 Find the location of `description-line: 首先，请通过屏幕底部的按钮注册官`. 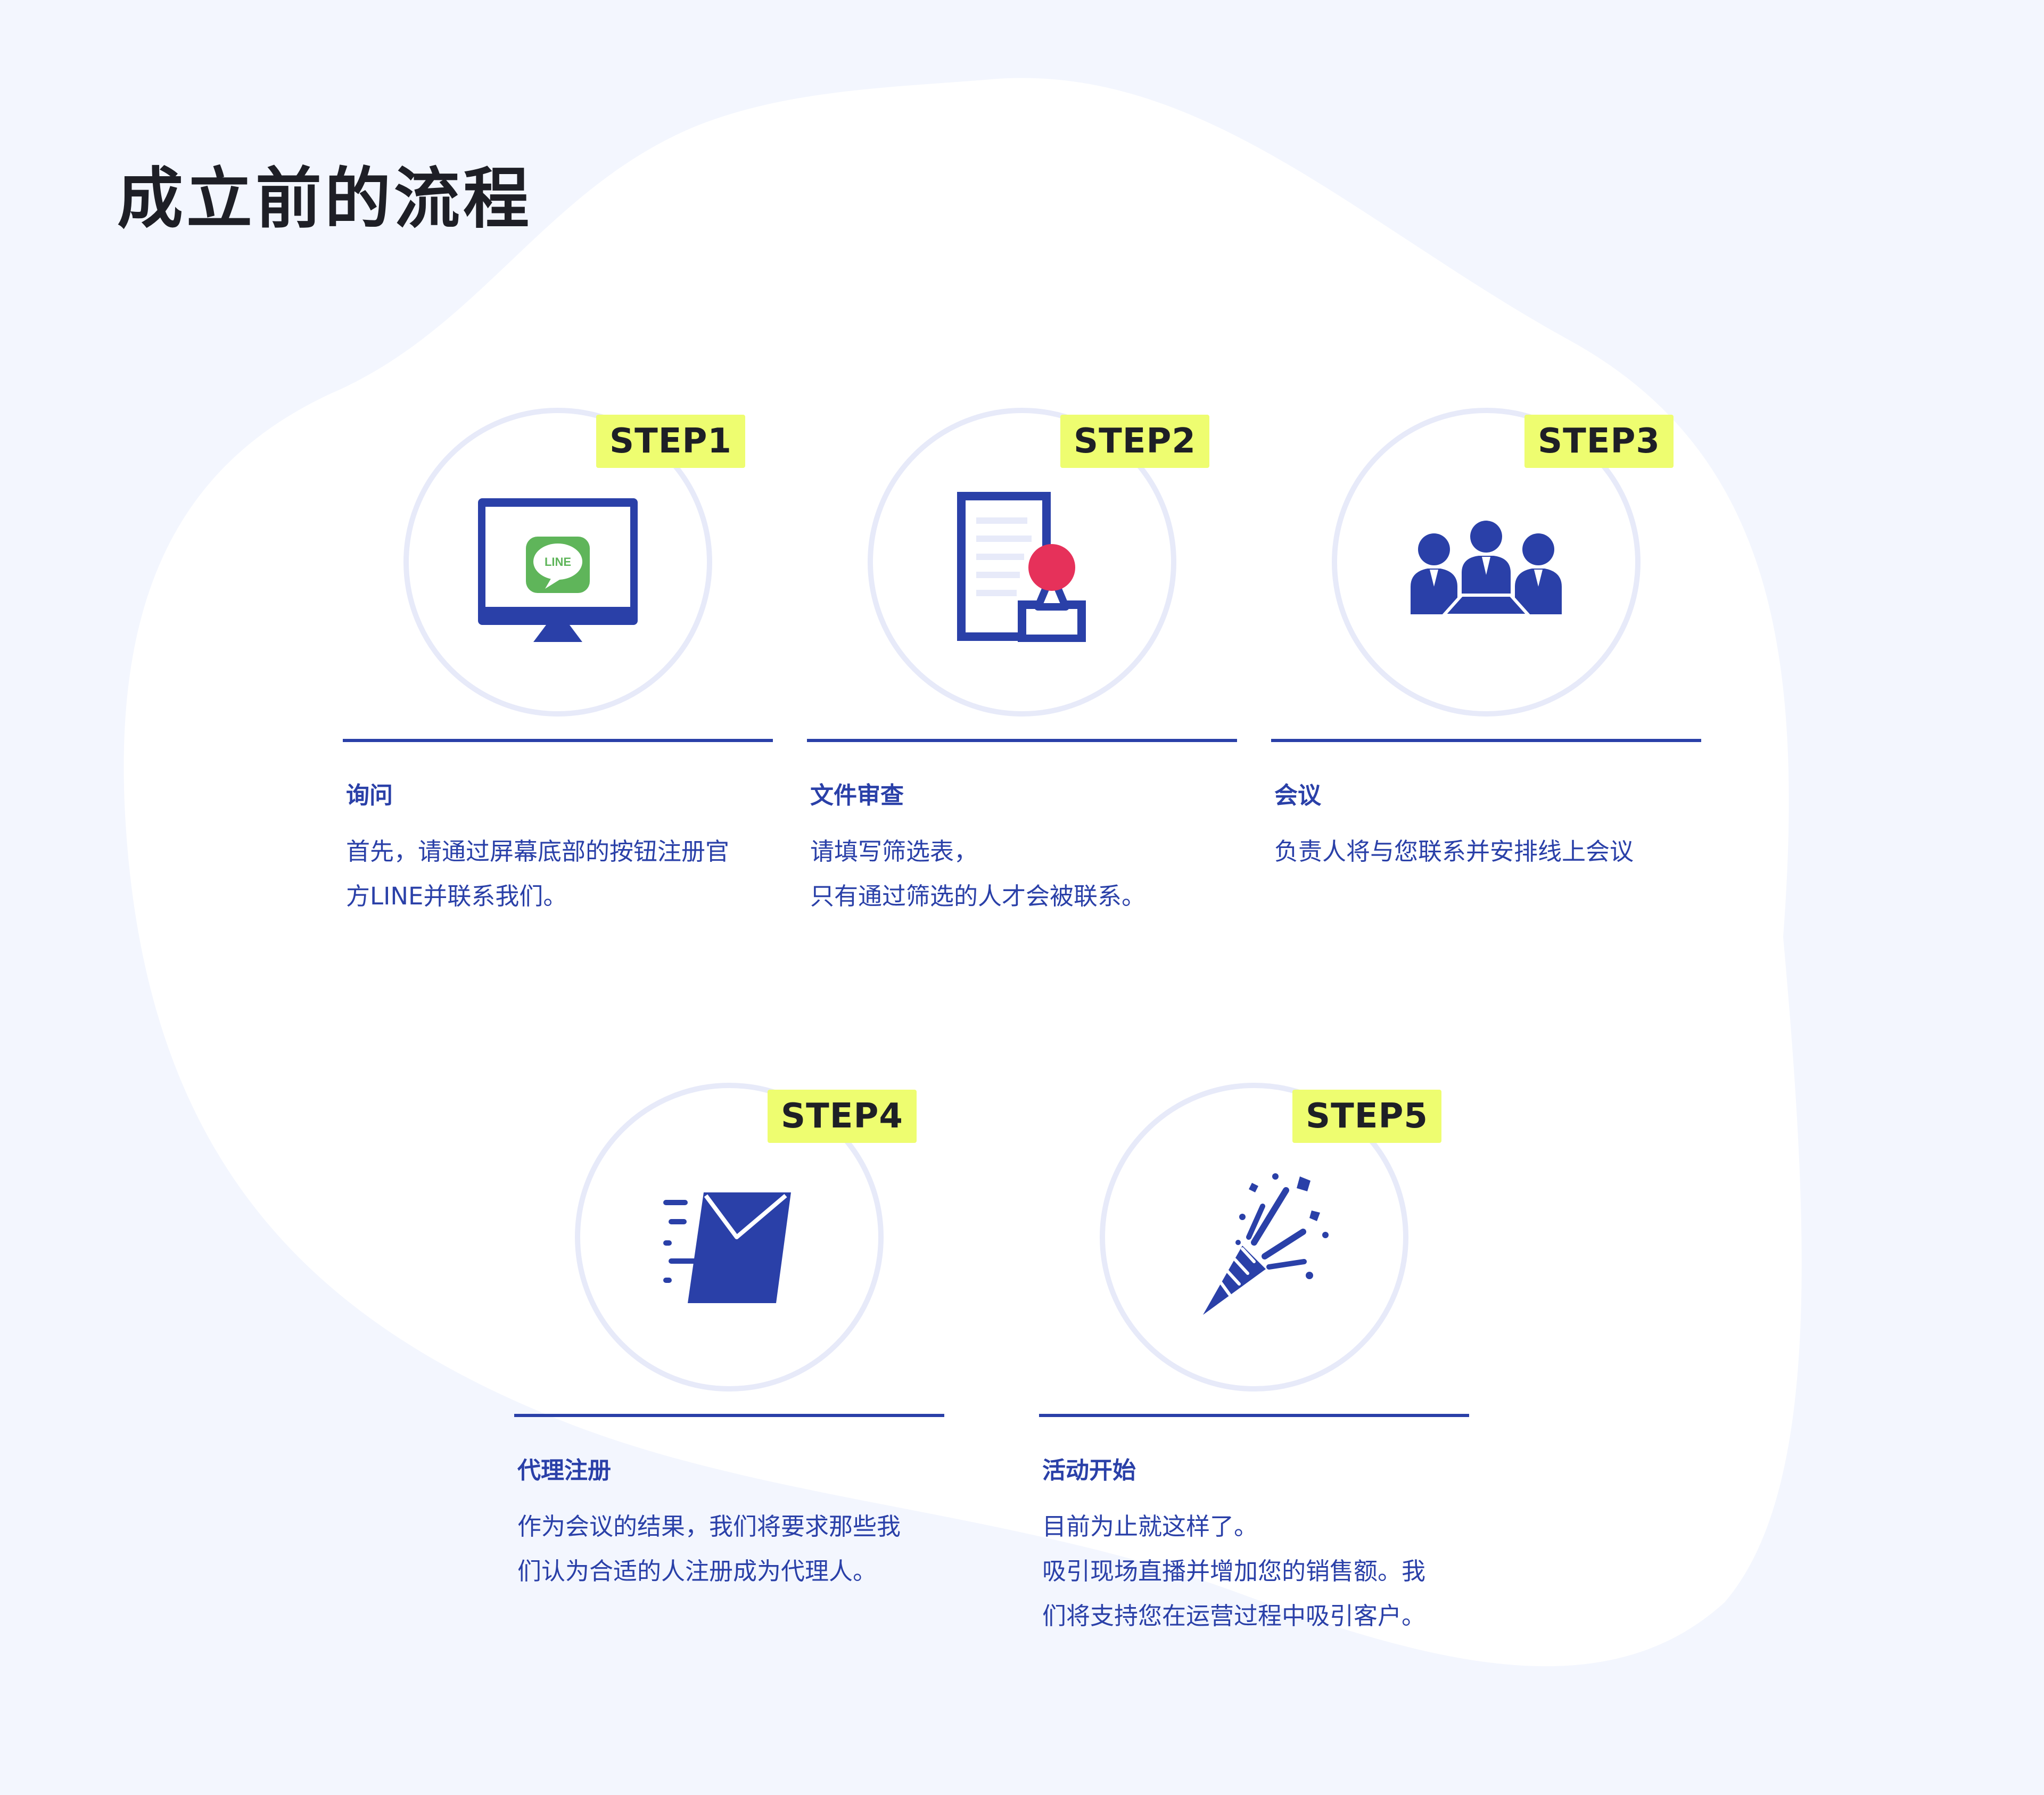

description-line: 首先，请通过屏幕底部的按钮注册官 is located at coordinates (538, 851).